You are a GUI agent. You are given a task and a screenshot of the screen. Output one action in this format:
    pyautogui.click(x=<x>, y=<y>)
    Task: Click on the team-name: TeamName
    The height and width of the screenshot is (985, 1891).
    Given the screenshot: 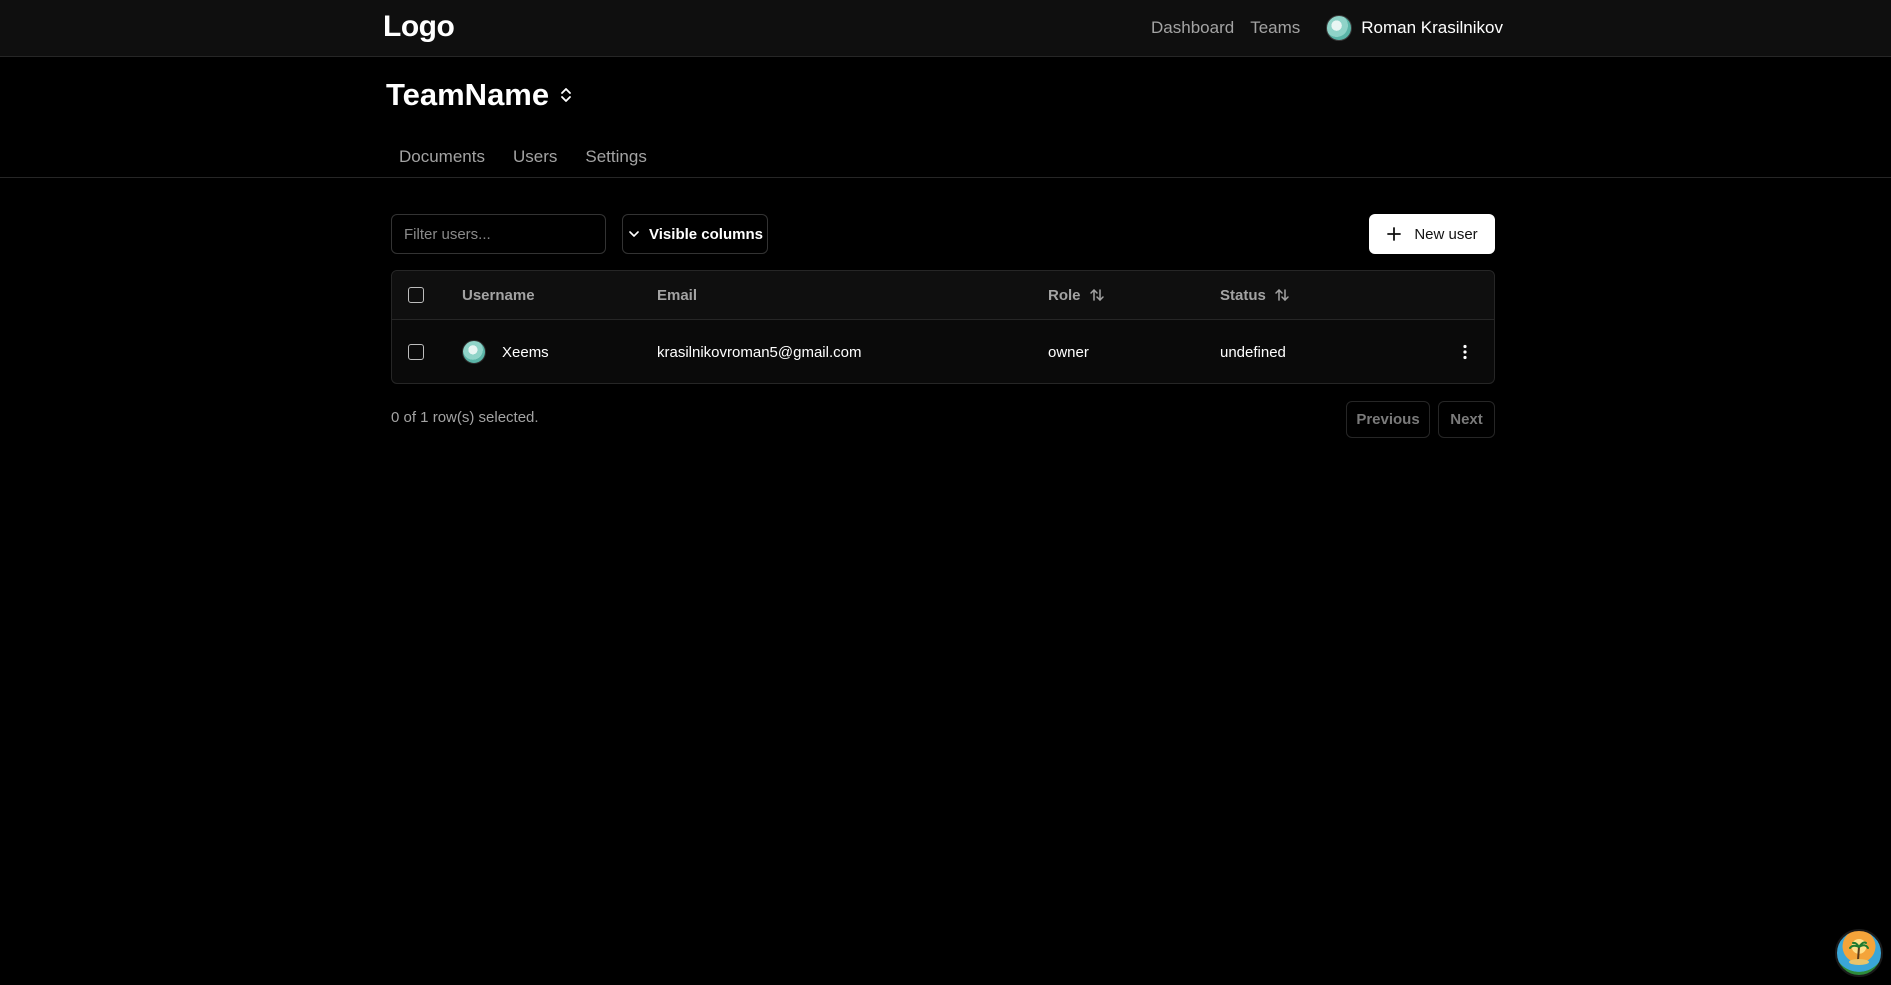 What is the action you would take?
    pyautogui.click(x=468, y=94)
    